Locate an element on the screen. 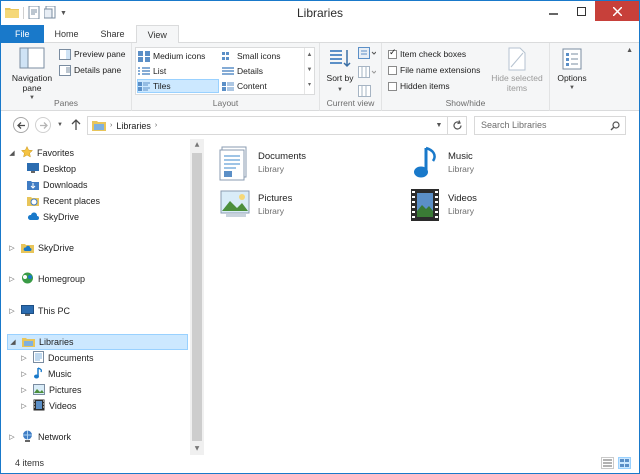 Image resolution: width=640 pixels, height=474 pixels. nav-recent-places: Recent places is located at coordinates (63, 201).